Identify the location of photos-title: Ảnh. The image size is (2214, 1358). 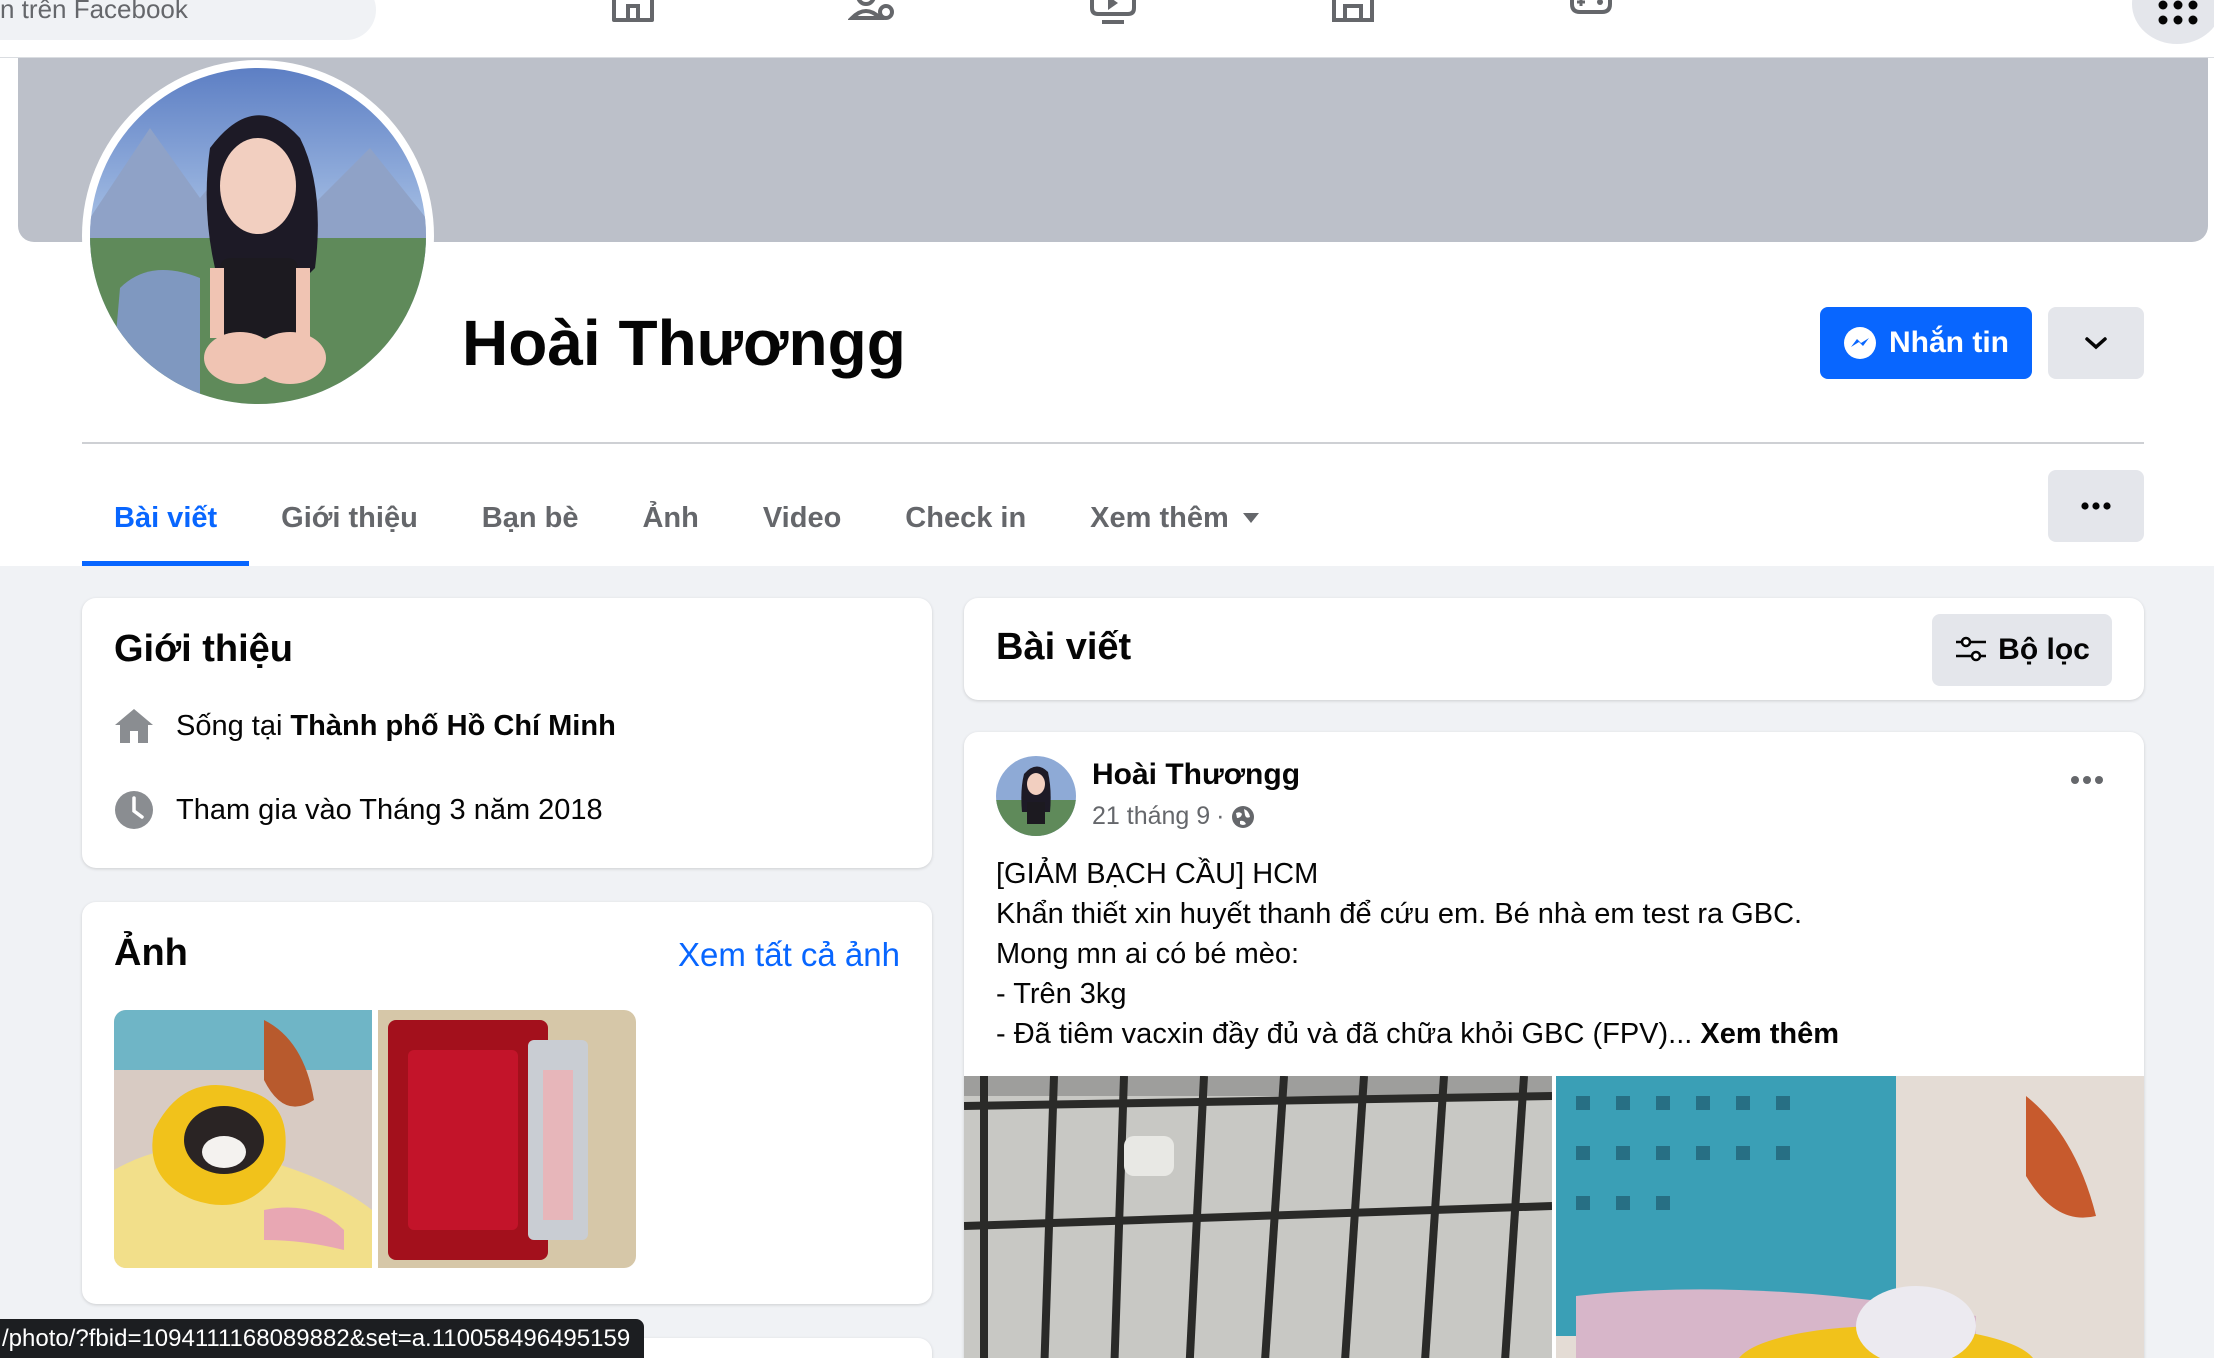
(151, 953).